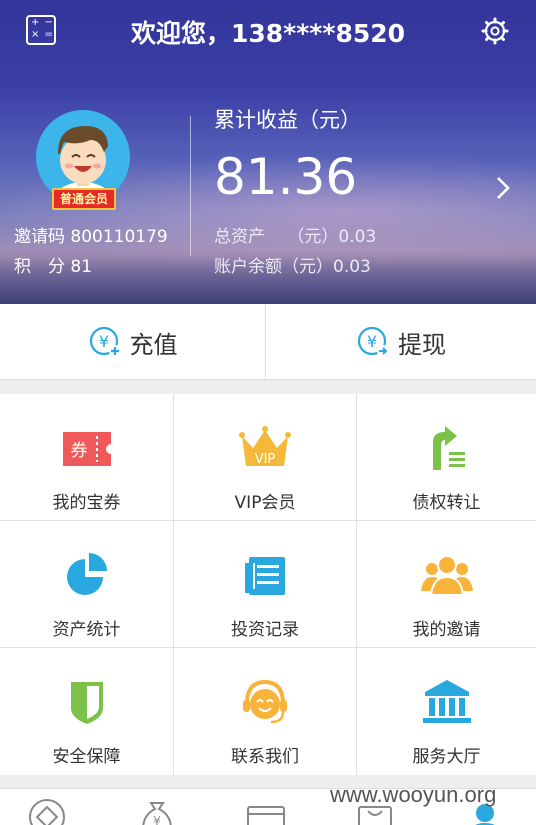 Image resolution: width=536 pixels, height=825 pixels. I want to click on withdraw-button: ¥ 提现, so click(401, 342).